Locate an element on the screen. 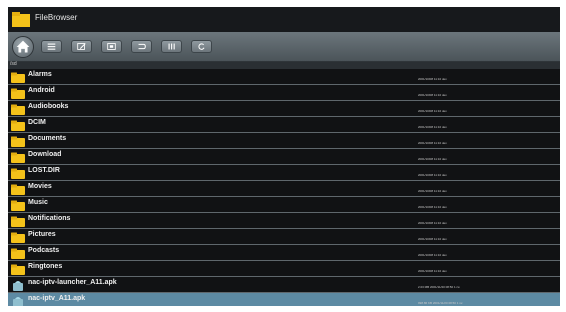 The image size is (566, 312). file-name: DCIM is located at coordinates (37, 122).